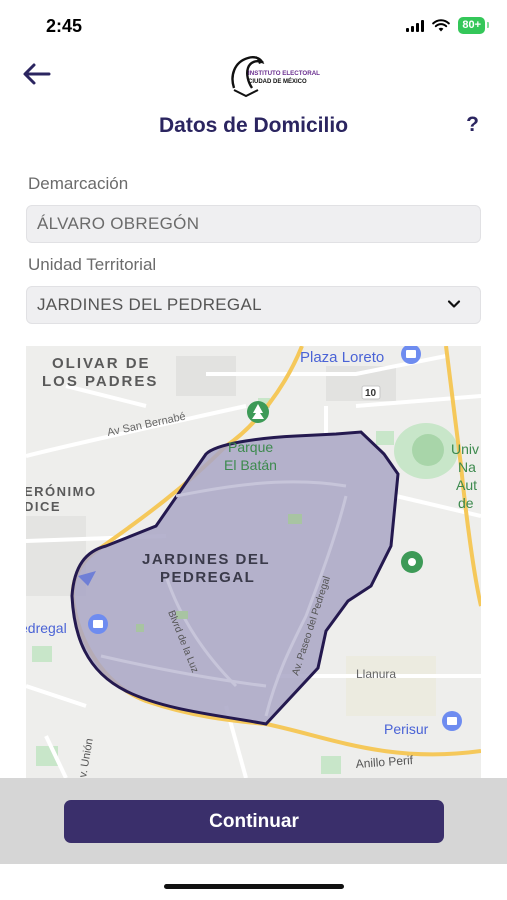 The image size is (507, 900). I want to click on status-time: 2:45, so click(64, 26).